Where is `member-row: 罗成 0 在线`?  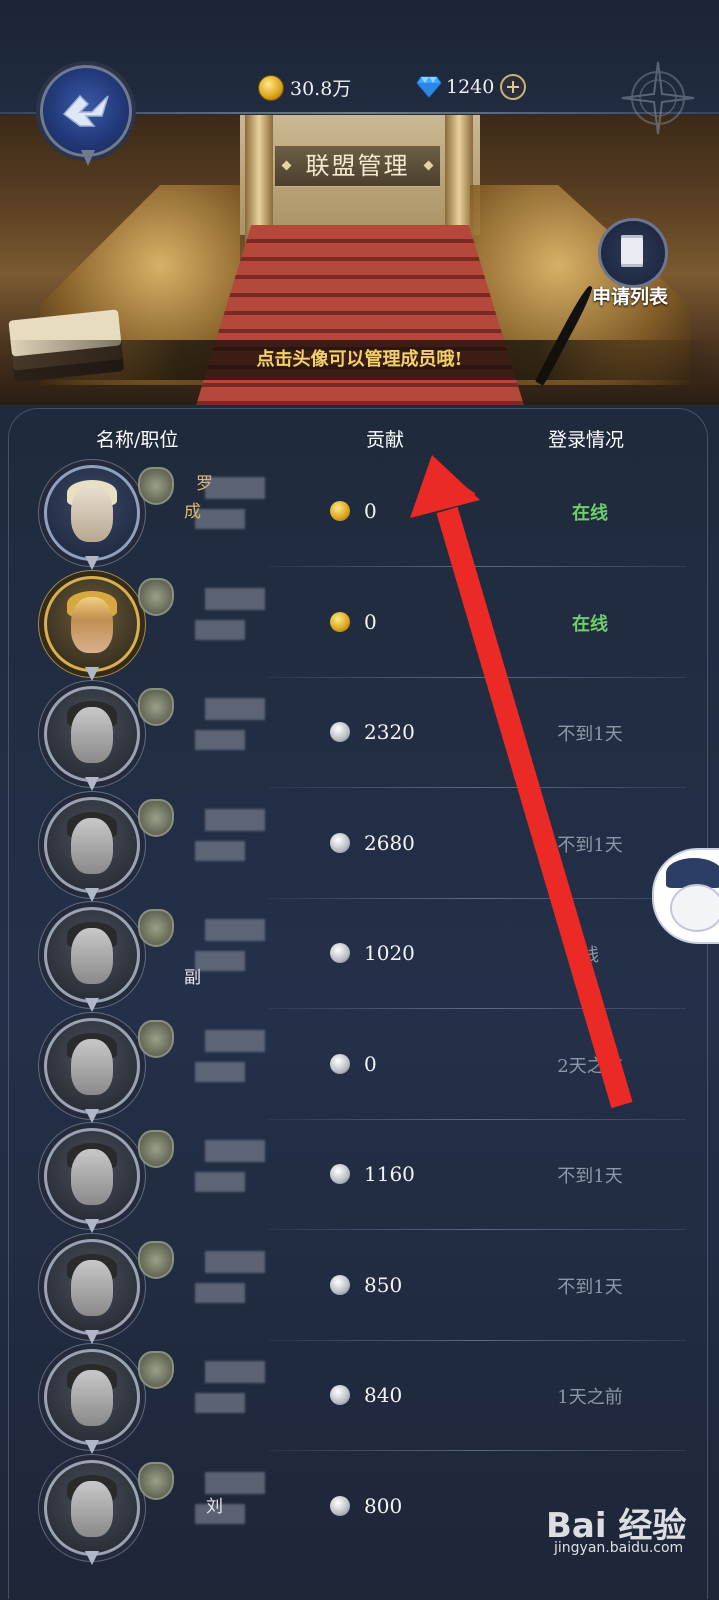 member-row: 罗成 0 在线 is located at coordinates (353, 512).